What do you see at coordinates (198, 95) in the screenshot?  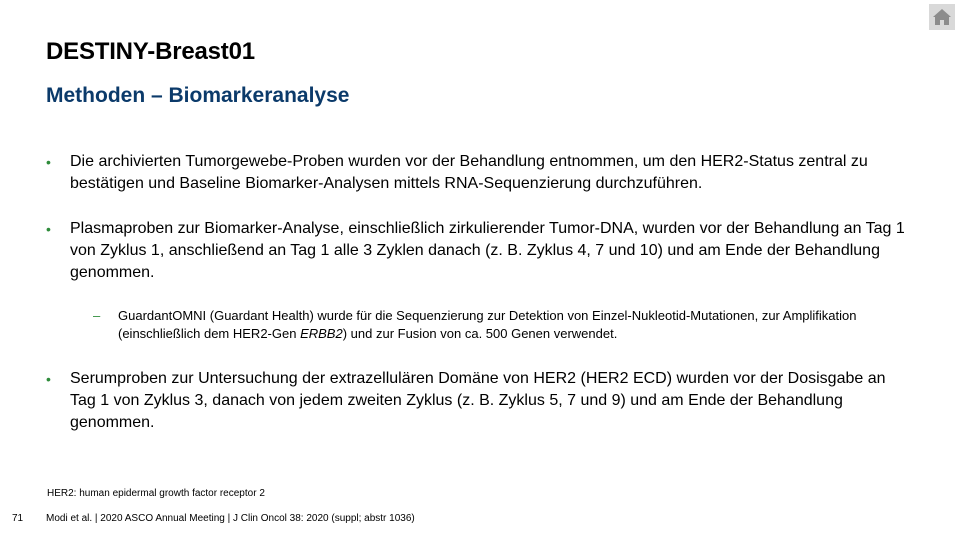 I see `slide-subtitle: Methoden – Biomarkeranalyse` at bounding box center [198, 95].